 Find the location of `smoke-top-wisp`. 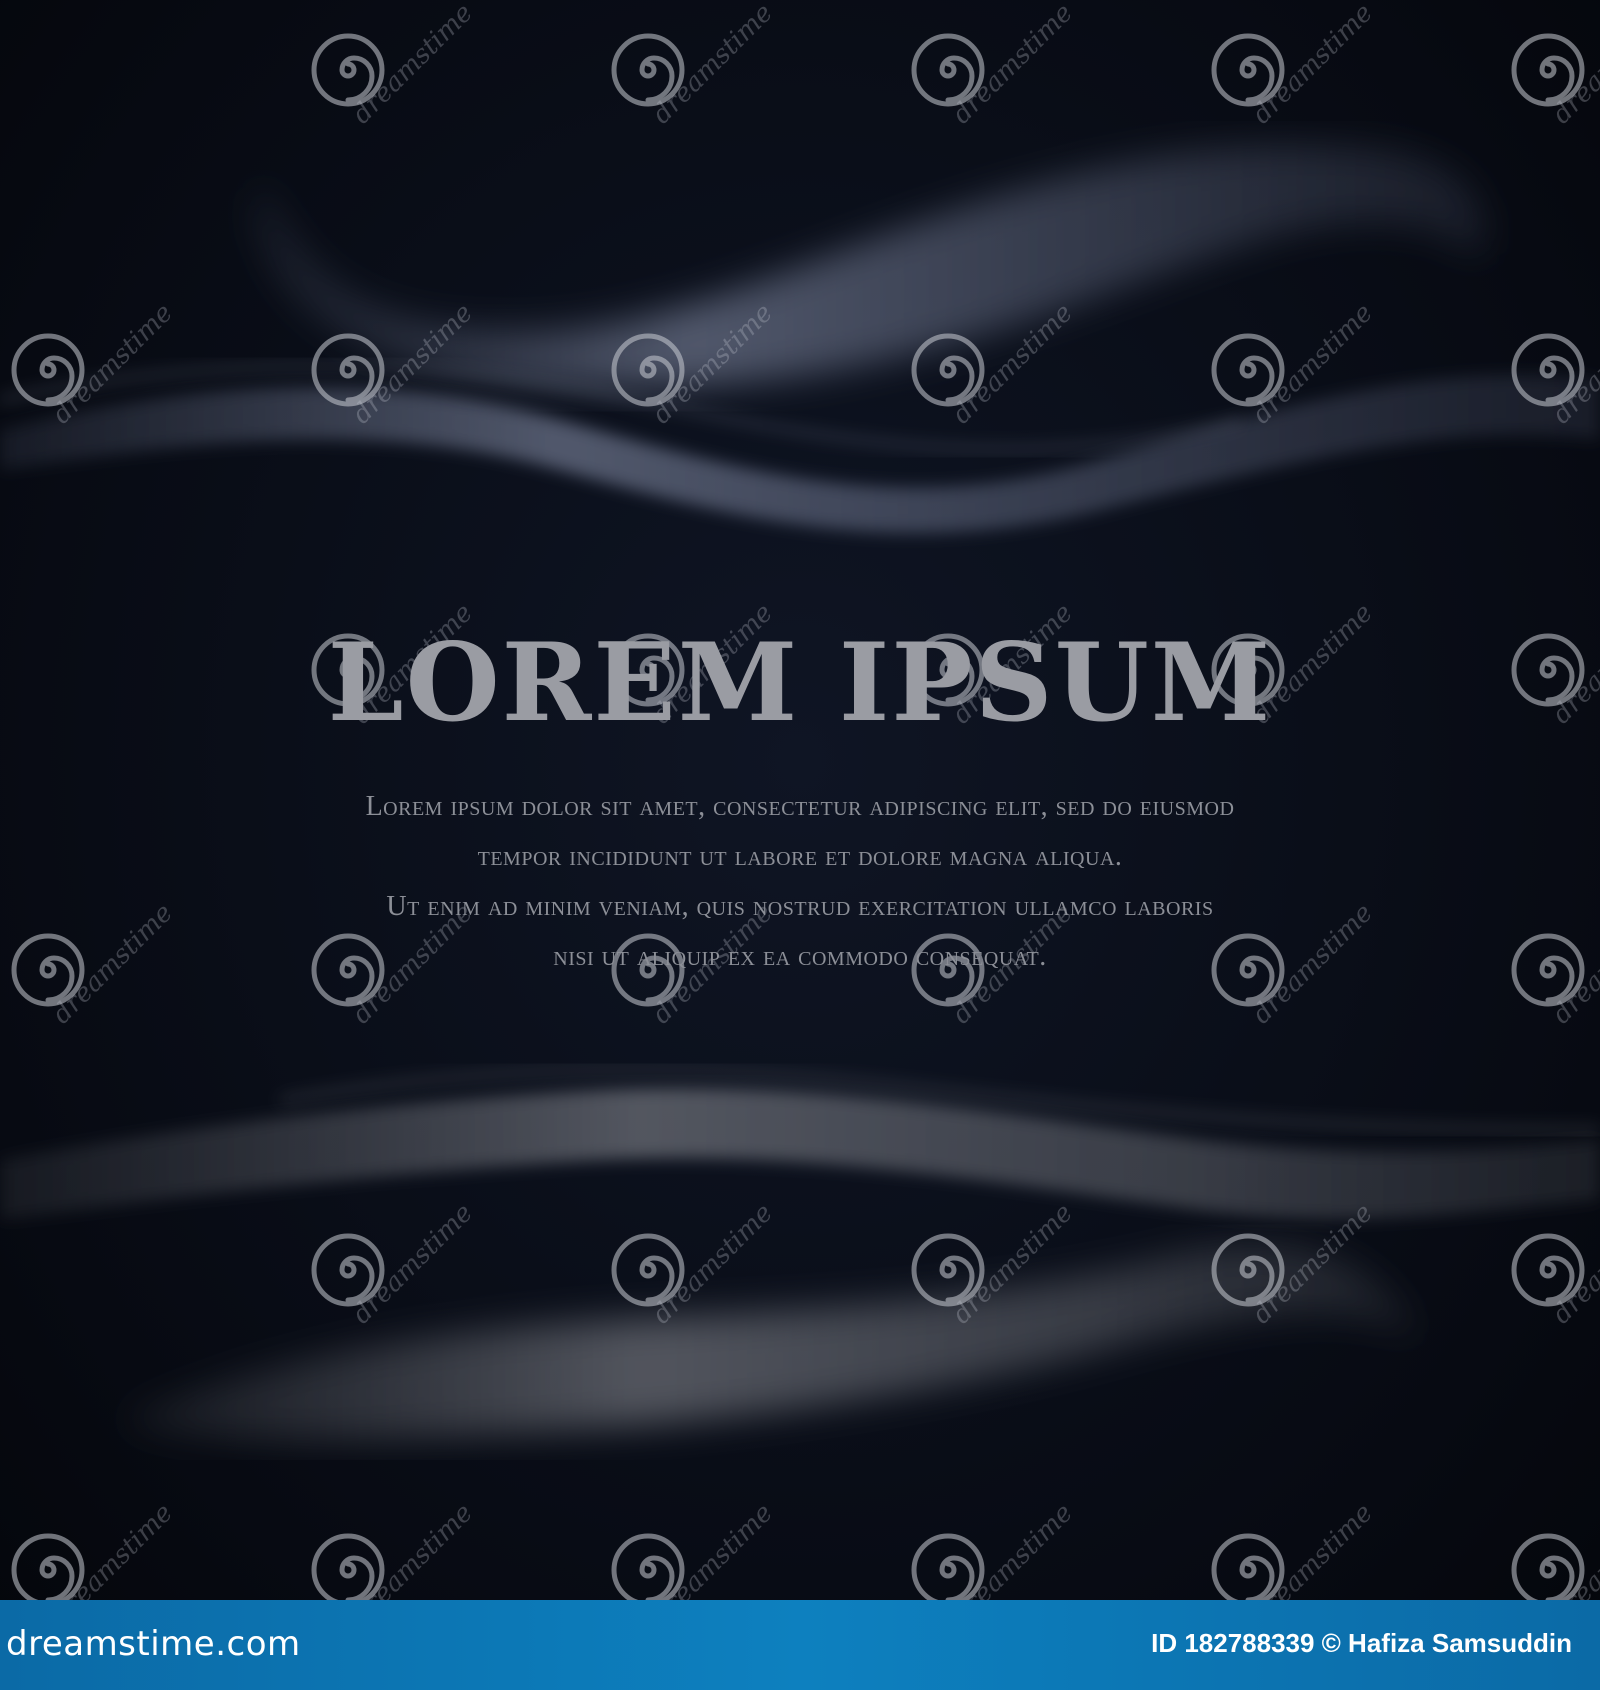

smoke-top-wisp is located at coordinates (871, 266).